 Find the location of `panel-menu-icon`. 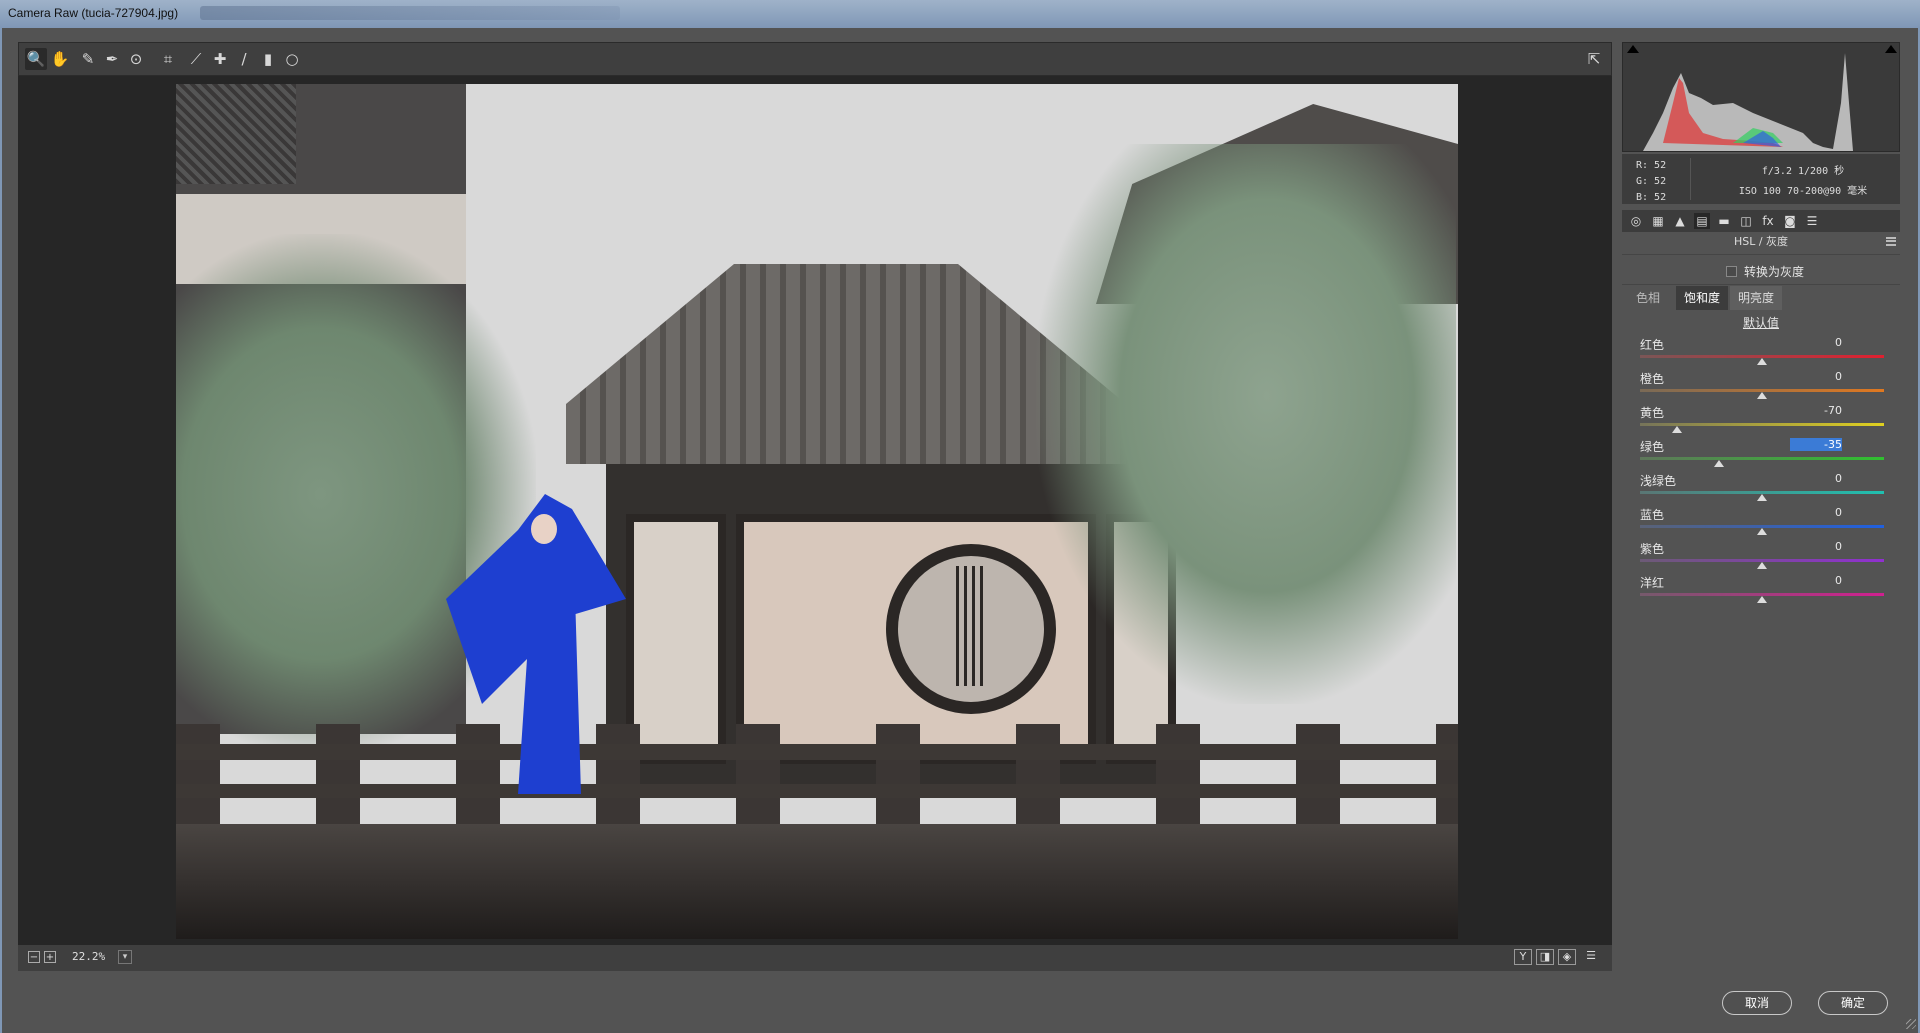

panel-menu-icon is located at coordinates (1891, 241).